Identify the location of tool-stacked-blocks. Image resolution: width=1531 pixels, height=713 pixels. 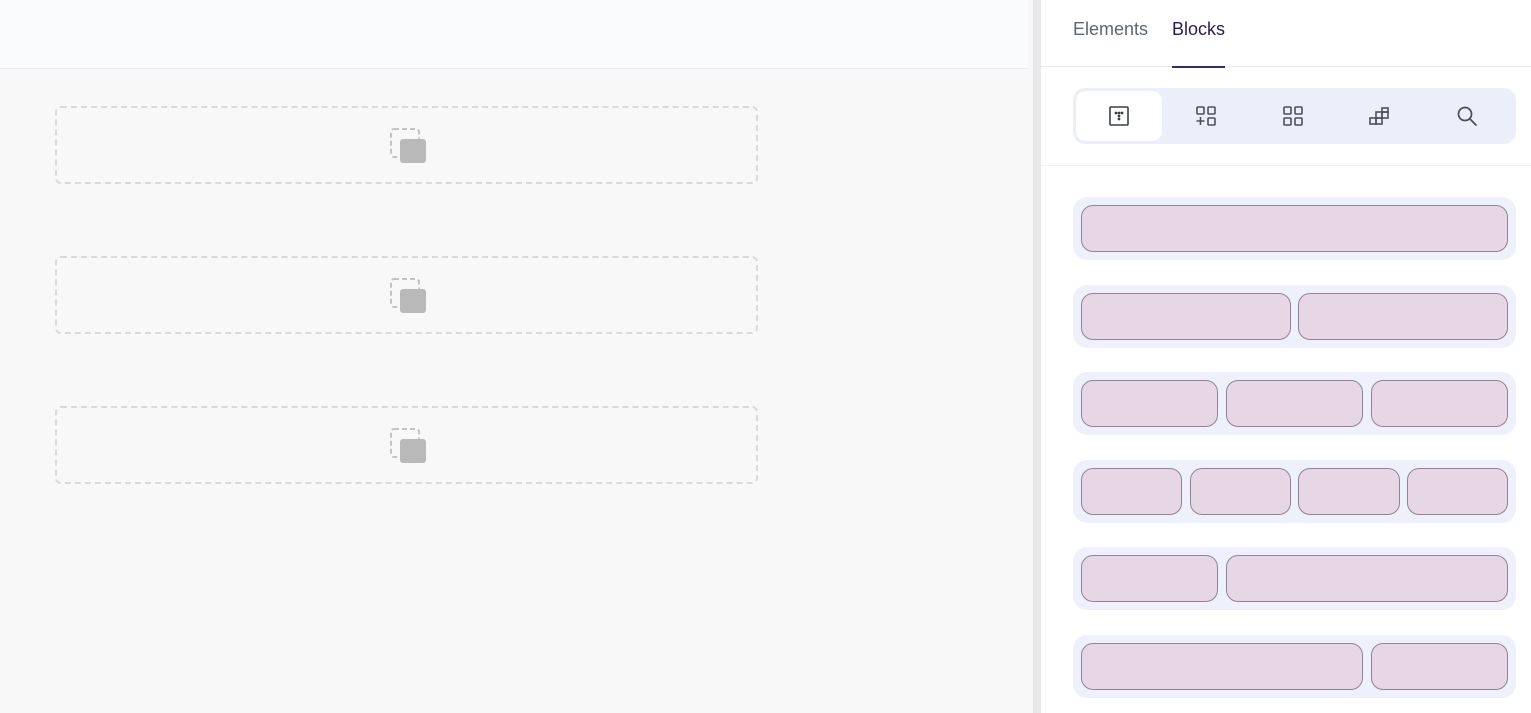
(1380, 116).